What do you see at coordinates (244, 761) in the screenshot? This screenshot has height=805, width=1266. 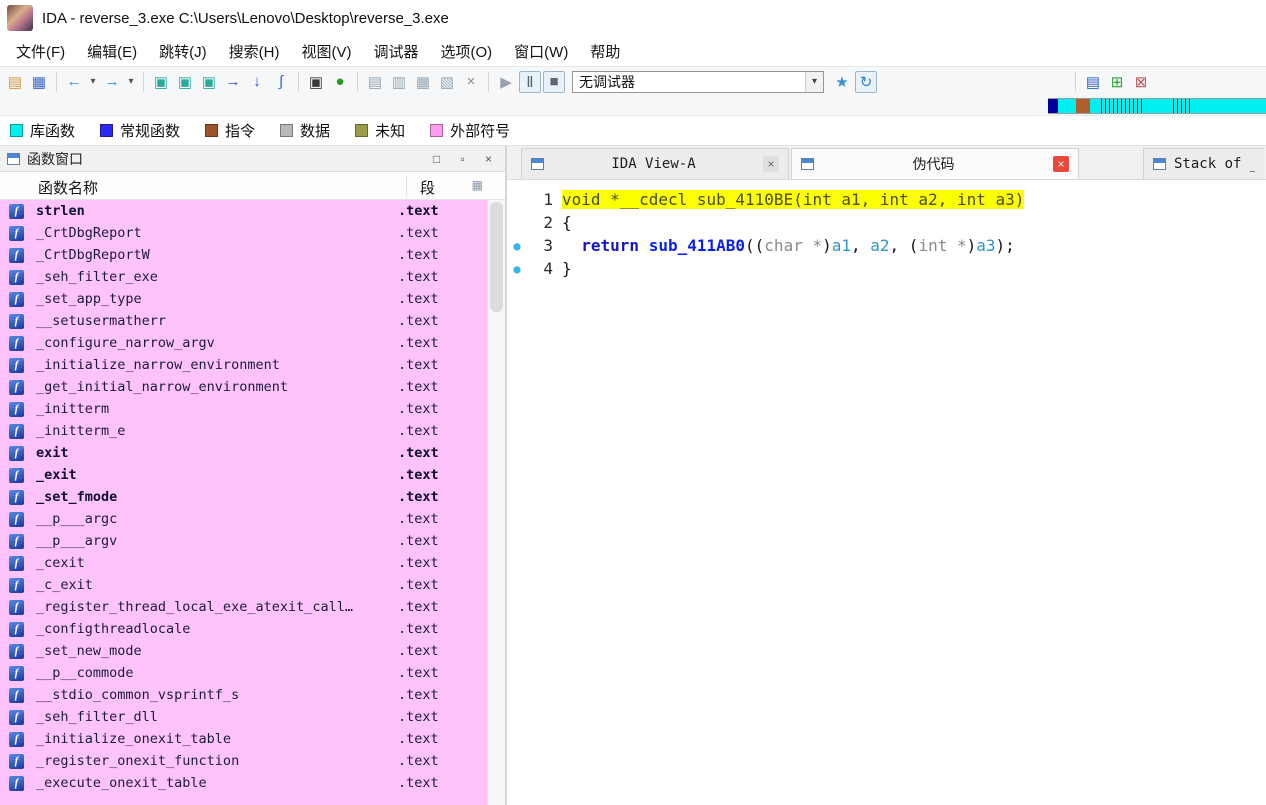 I see `function-row: f _register_onexit_function .text` at bounding box center [244, 761].